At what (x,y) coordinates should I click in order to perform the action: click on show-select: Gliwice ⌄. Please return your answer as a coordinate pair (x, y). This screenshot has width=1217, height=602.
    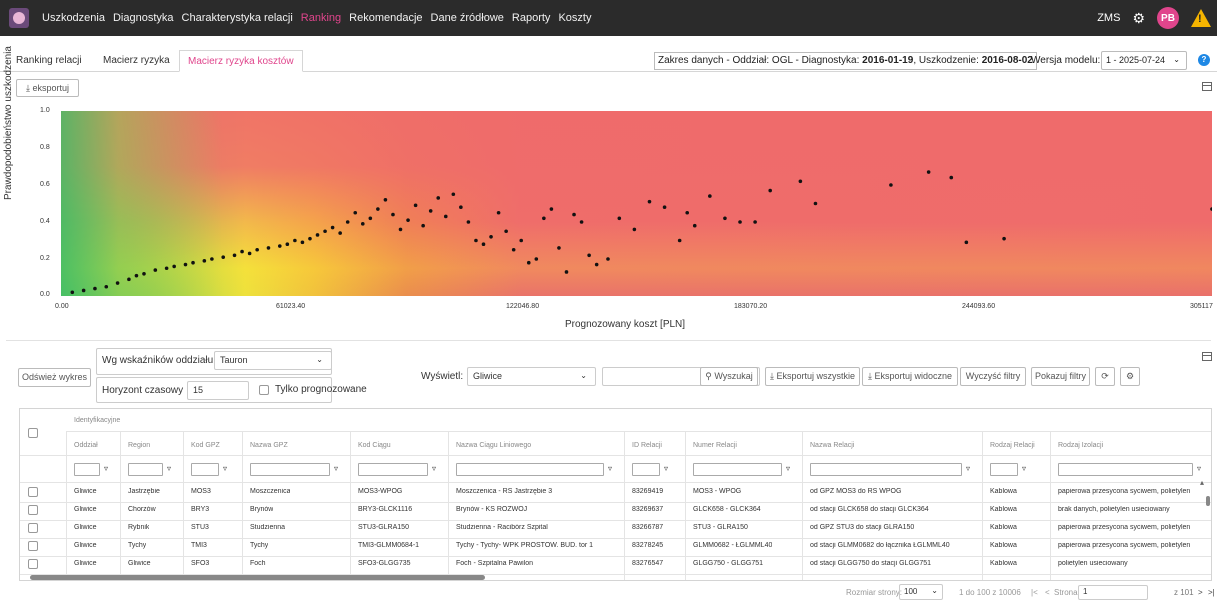
    Looking at the image, I should click on (531, 376).